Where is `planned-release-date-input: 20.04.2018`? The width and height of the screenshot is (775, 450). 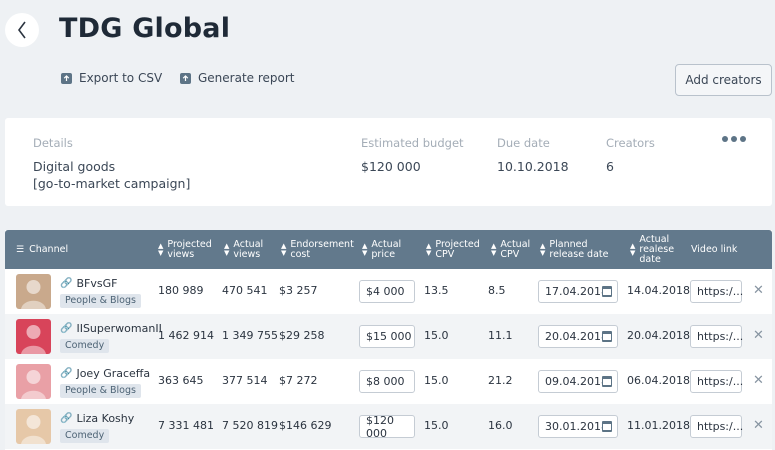 planned-release-date-input: 20.04.2018 is located at coordinates (578, 336).